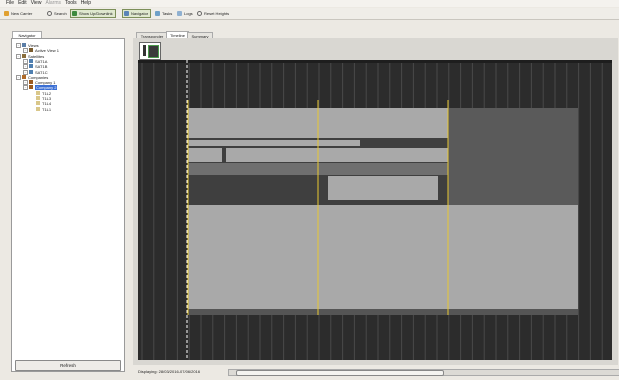  I want to click on eye-icon, so click(24, 45).